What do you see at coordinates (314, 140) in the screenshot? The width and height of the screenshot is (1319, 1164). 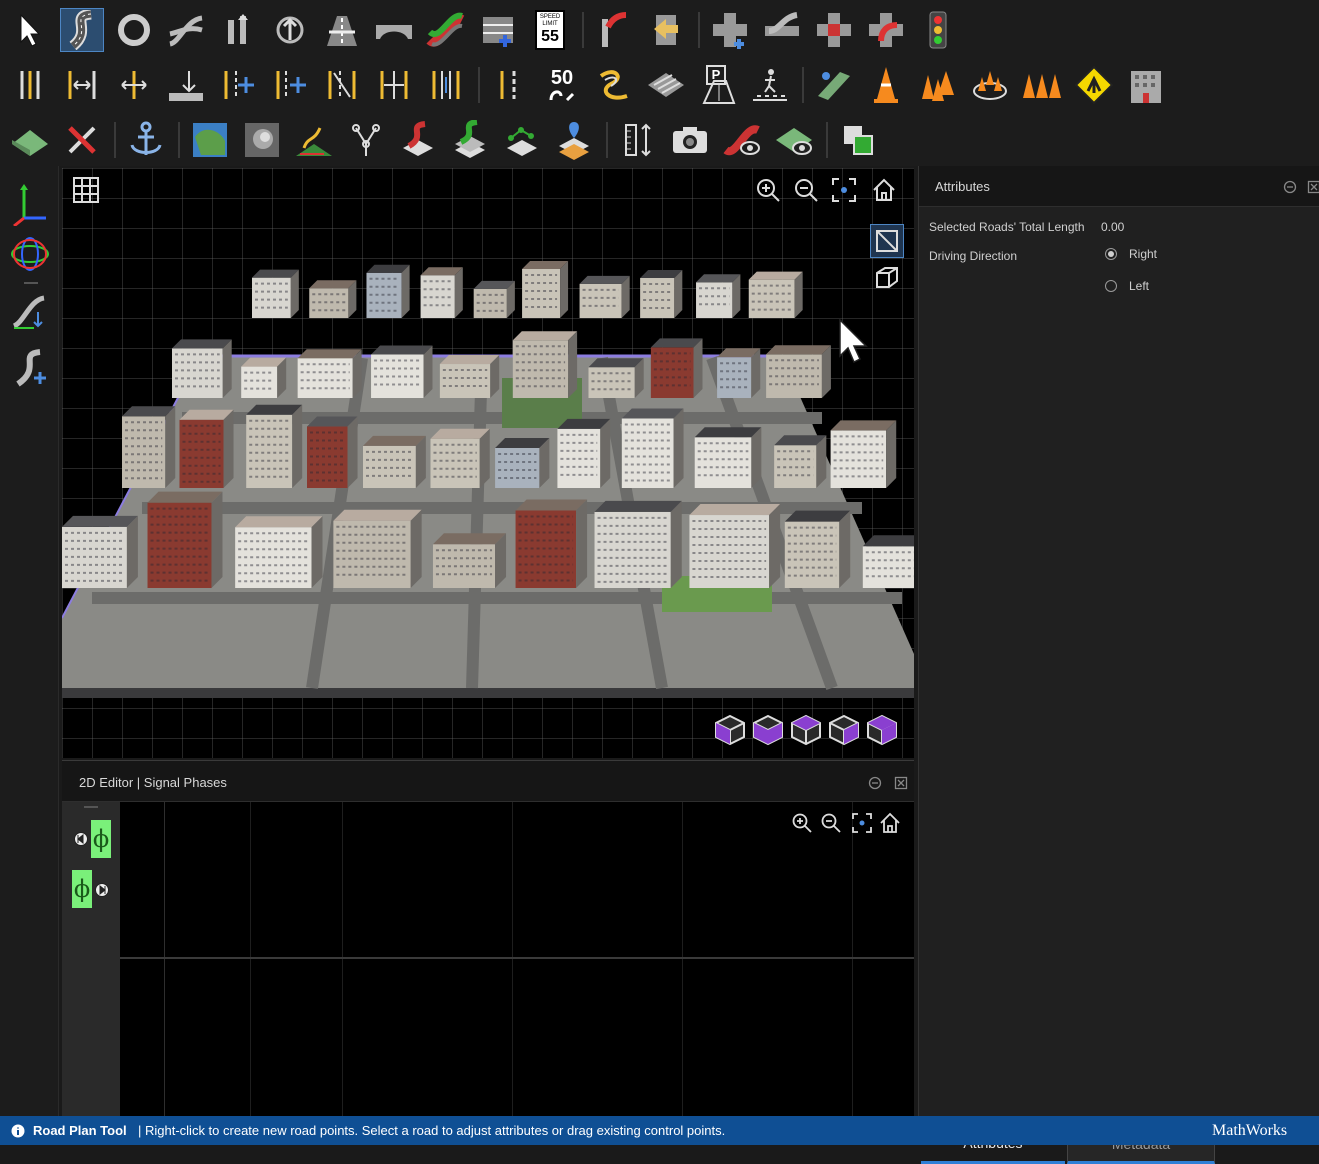 I see `elevation-tool-button` at bounding box center [314, 140].